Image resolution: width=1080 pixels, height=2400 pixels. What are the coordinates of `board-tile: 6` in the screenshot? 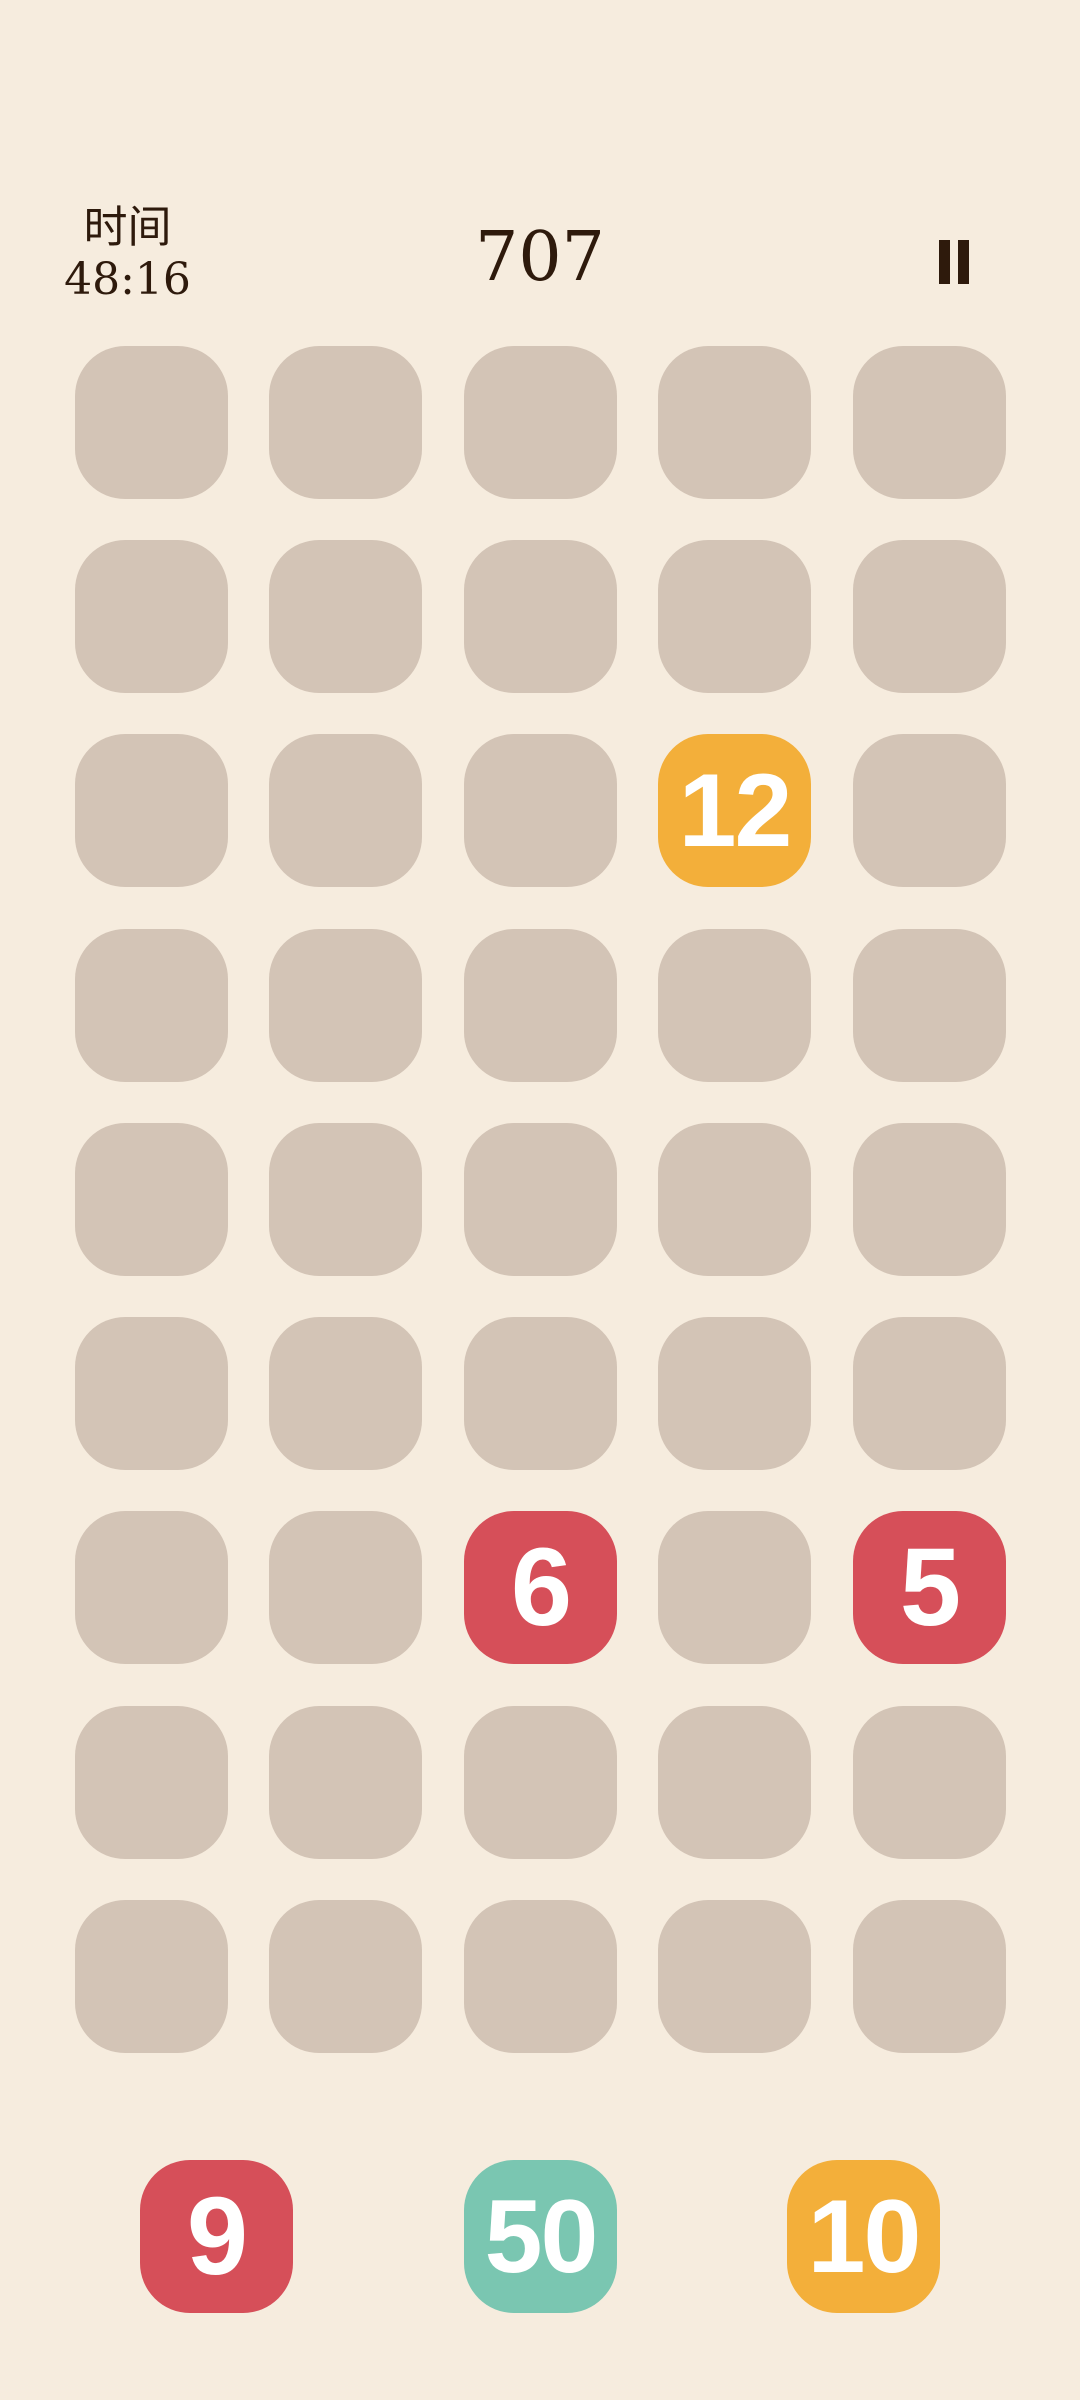 It's located at (540, 1587).